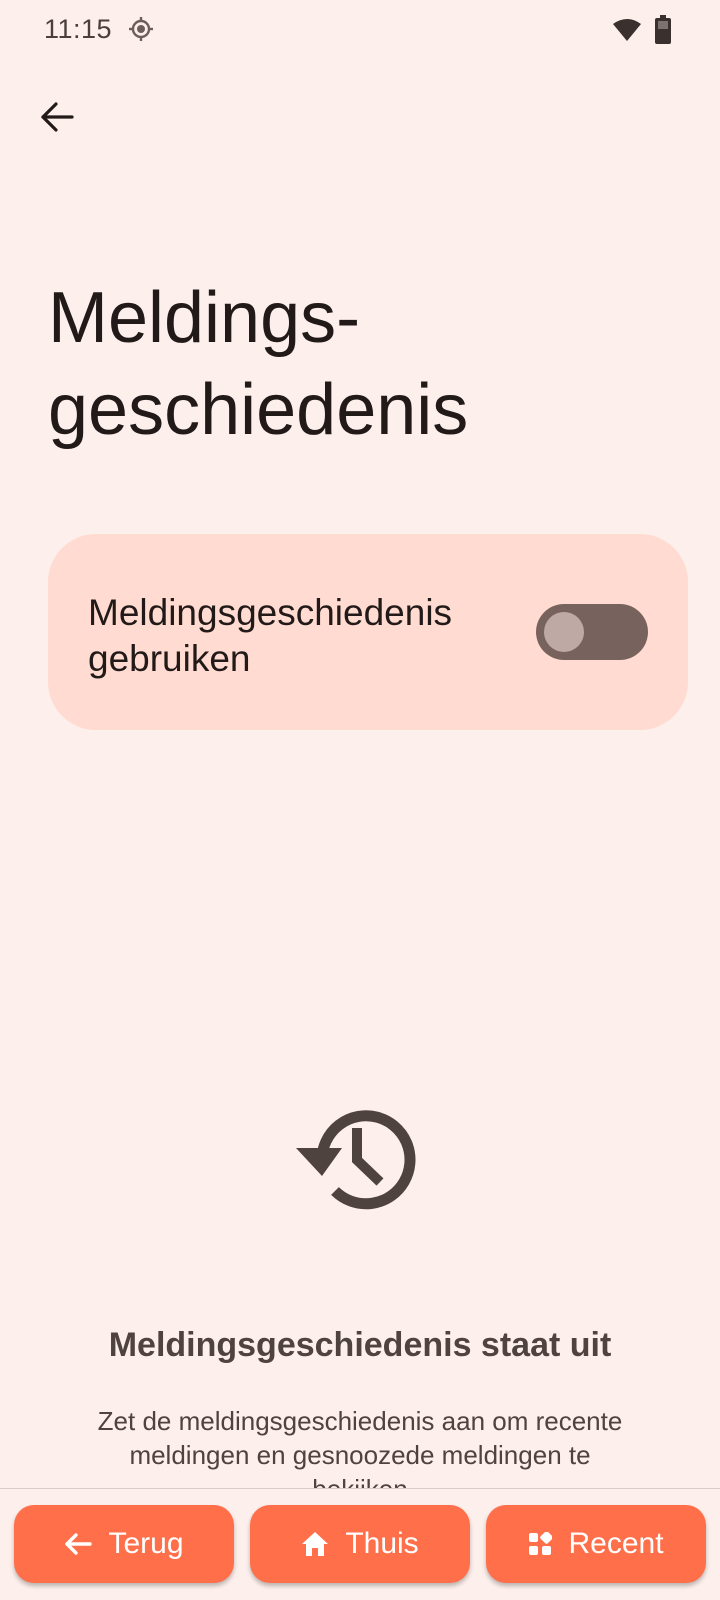 This screenshot has height=1600, width=720. Describe the element at coordinates (360, 1345) in the screenshot. I see `empty-state-title: Meldingsgeschiedenis staat uit` at that location.